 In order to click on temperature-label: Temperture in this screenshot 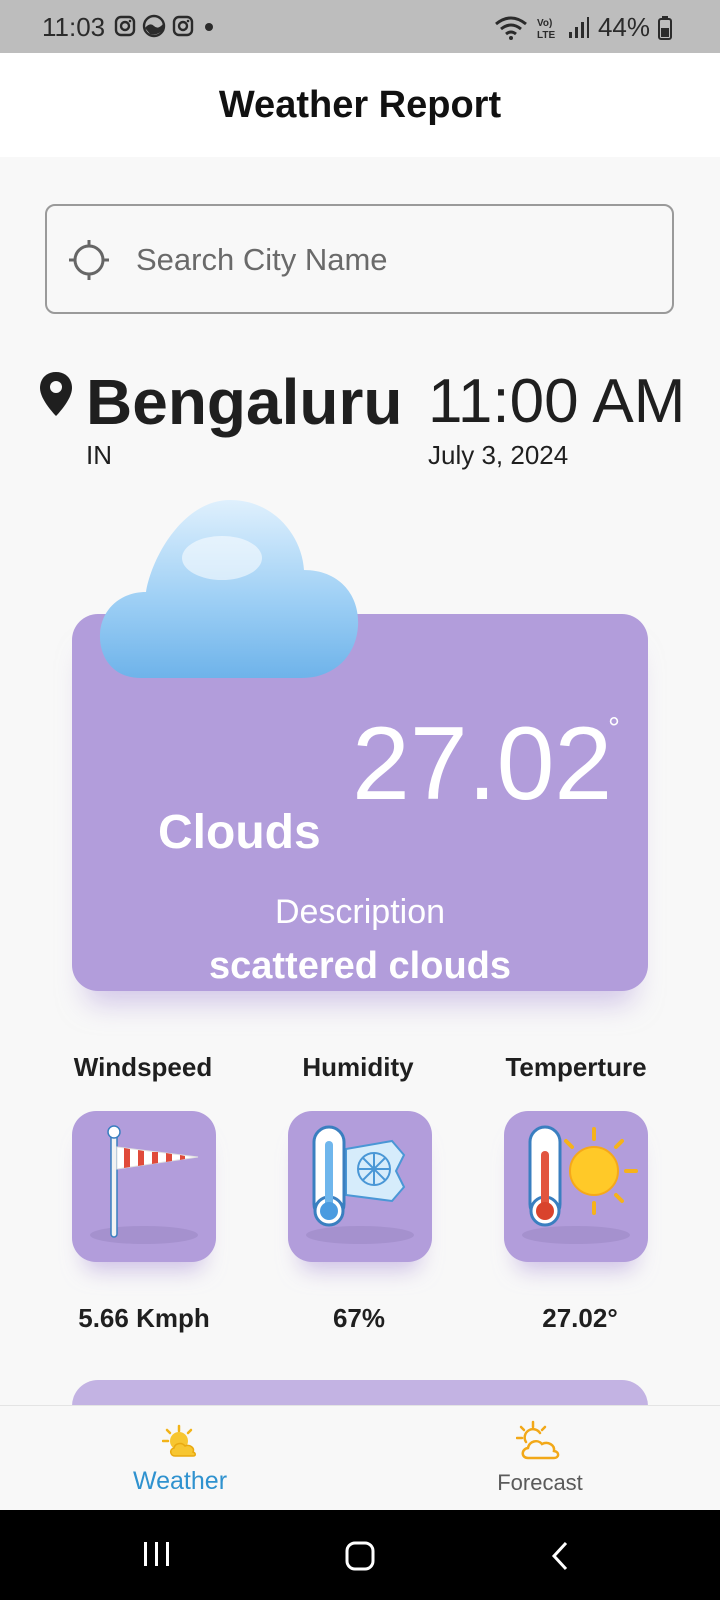, I will do `click(576, 1067)`.